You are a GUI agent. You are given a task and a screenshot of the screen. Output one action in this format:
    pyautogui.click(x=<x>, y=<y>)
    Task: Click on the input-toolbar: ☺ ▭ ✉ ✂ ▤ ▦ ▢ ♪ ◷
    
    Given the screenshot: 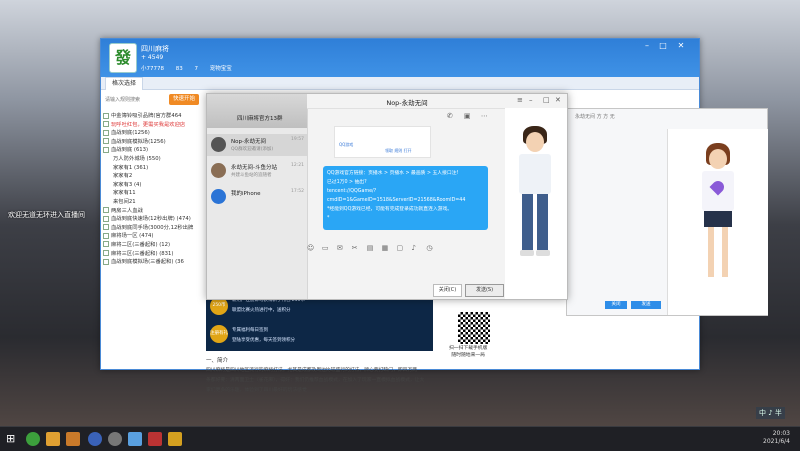 What is the action you would take?
    pyautogui.click(x=404, y=249)
    